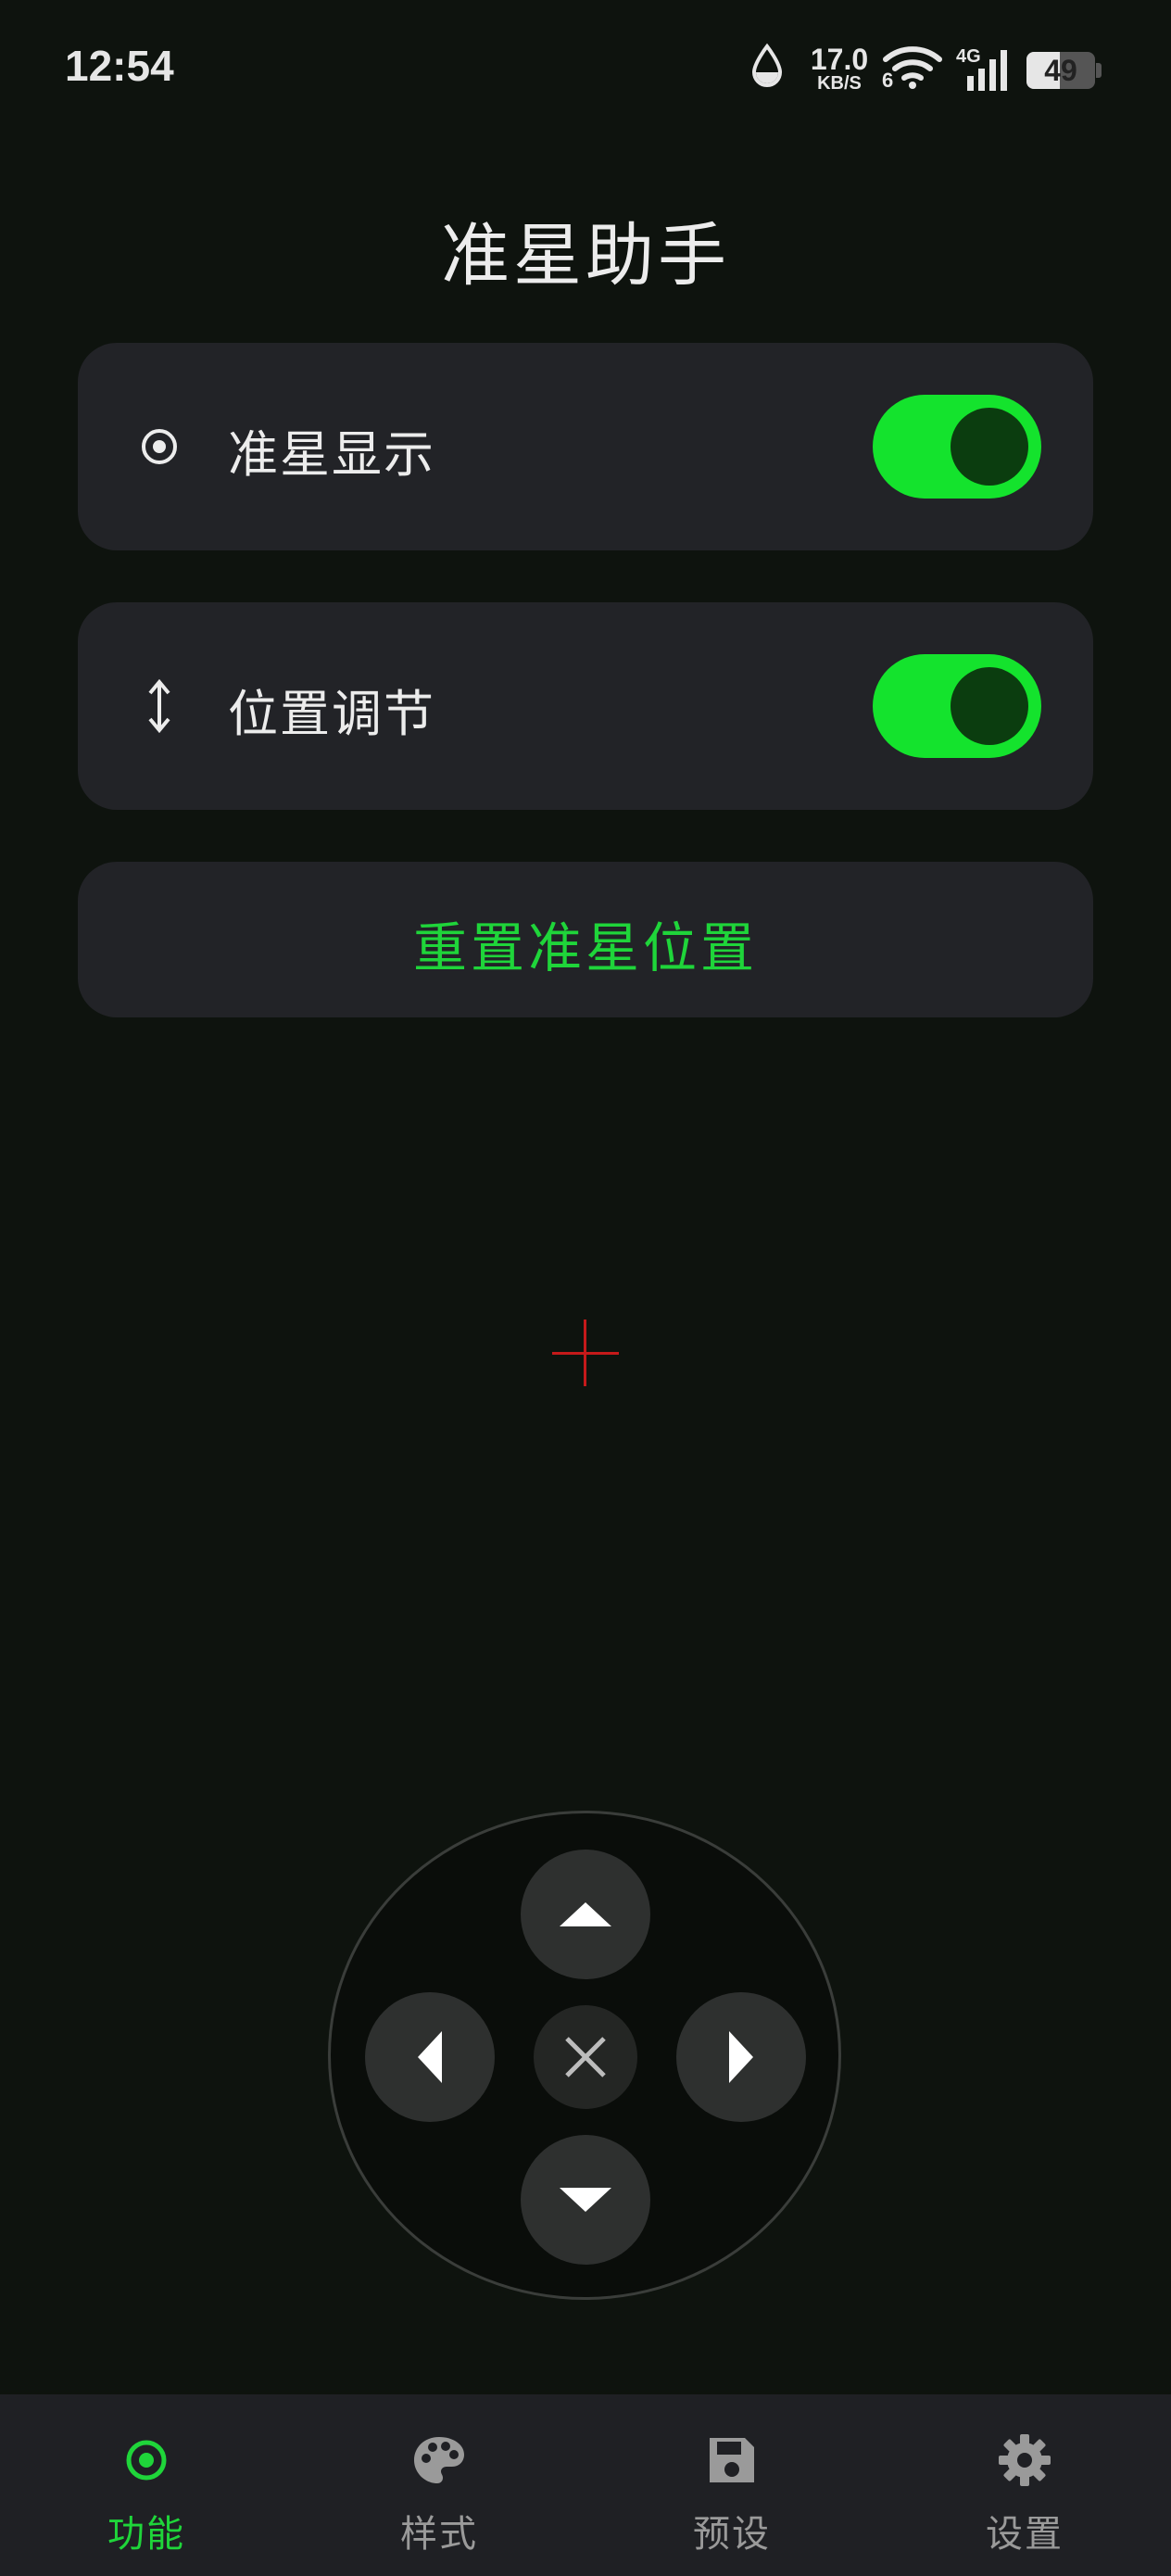  What do you see at coordinates (732, 2534) in the screenshot?
I see `nav-tab-presets-label: 预设` at bounding box center [732, 2534].